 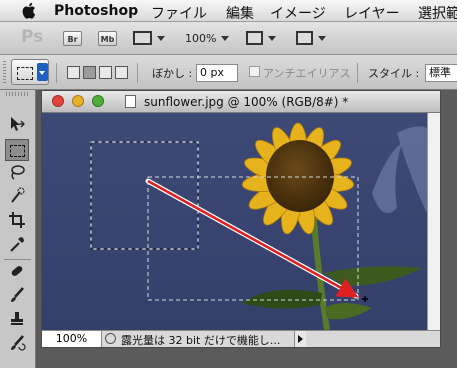 I want to click on mini-bridge-button: Mb, so click(x=107, y=38).